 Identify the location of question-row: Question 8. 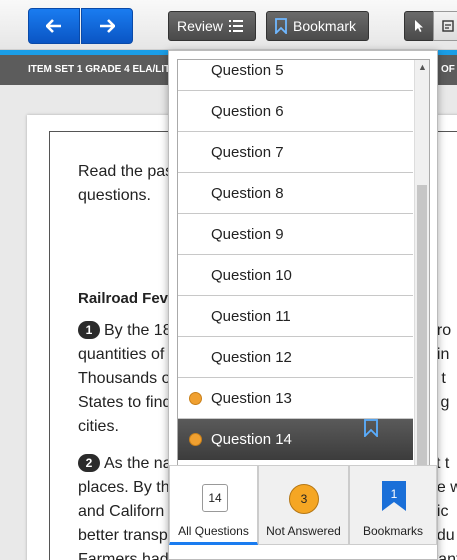
(295, 193).